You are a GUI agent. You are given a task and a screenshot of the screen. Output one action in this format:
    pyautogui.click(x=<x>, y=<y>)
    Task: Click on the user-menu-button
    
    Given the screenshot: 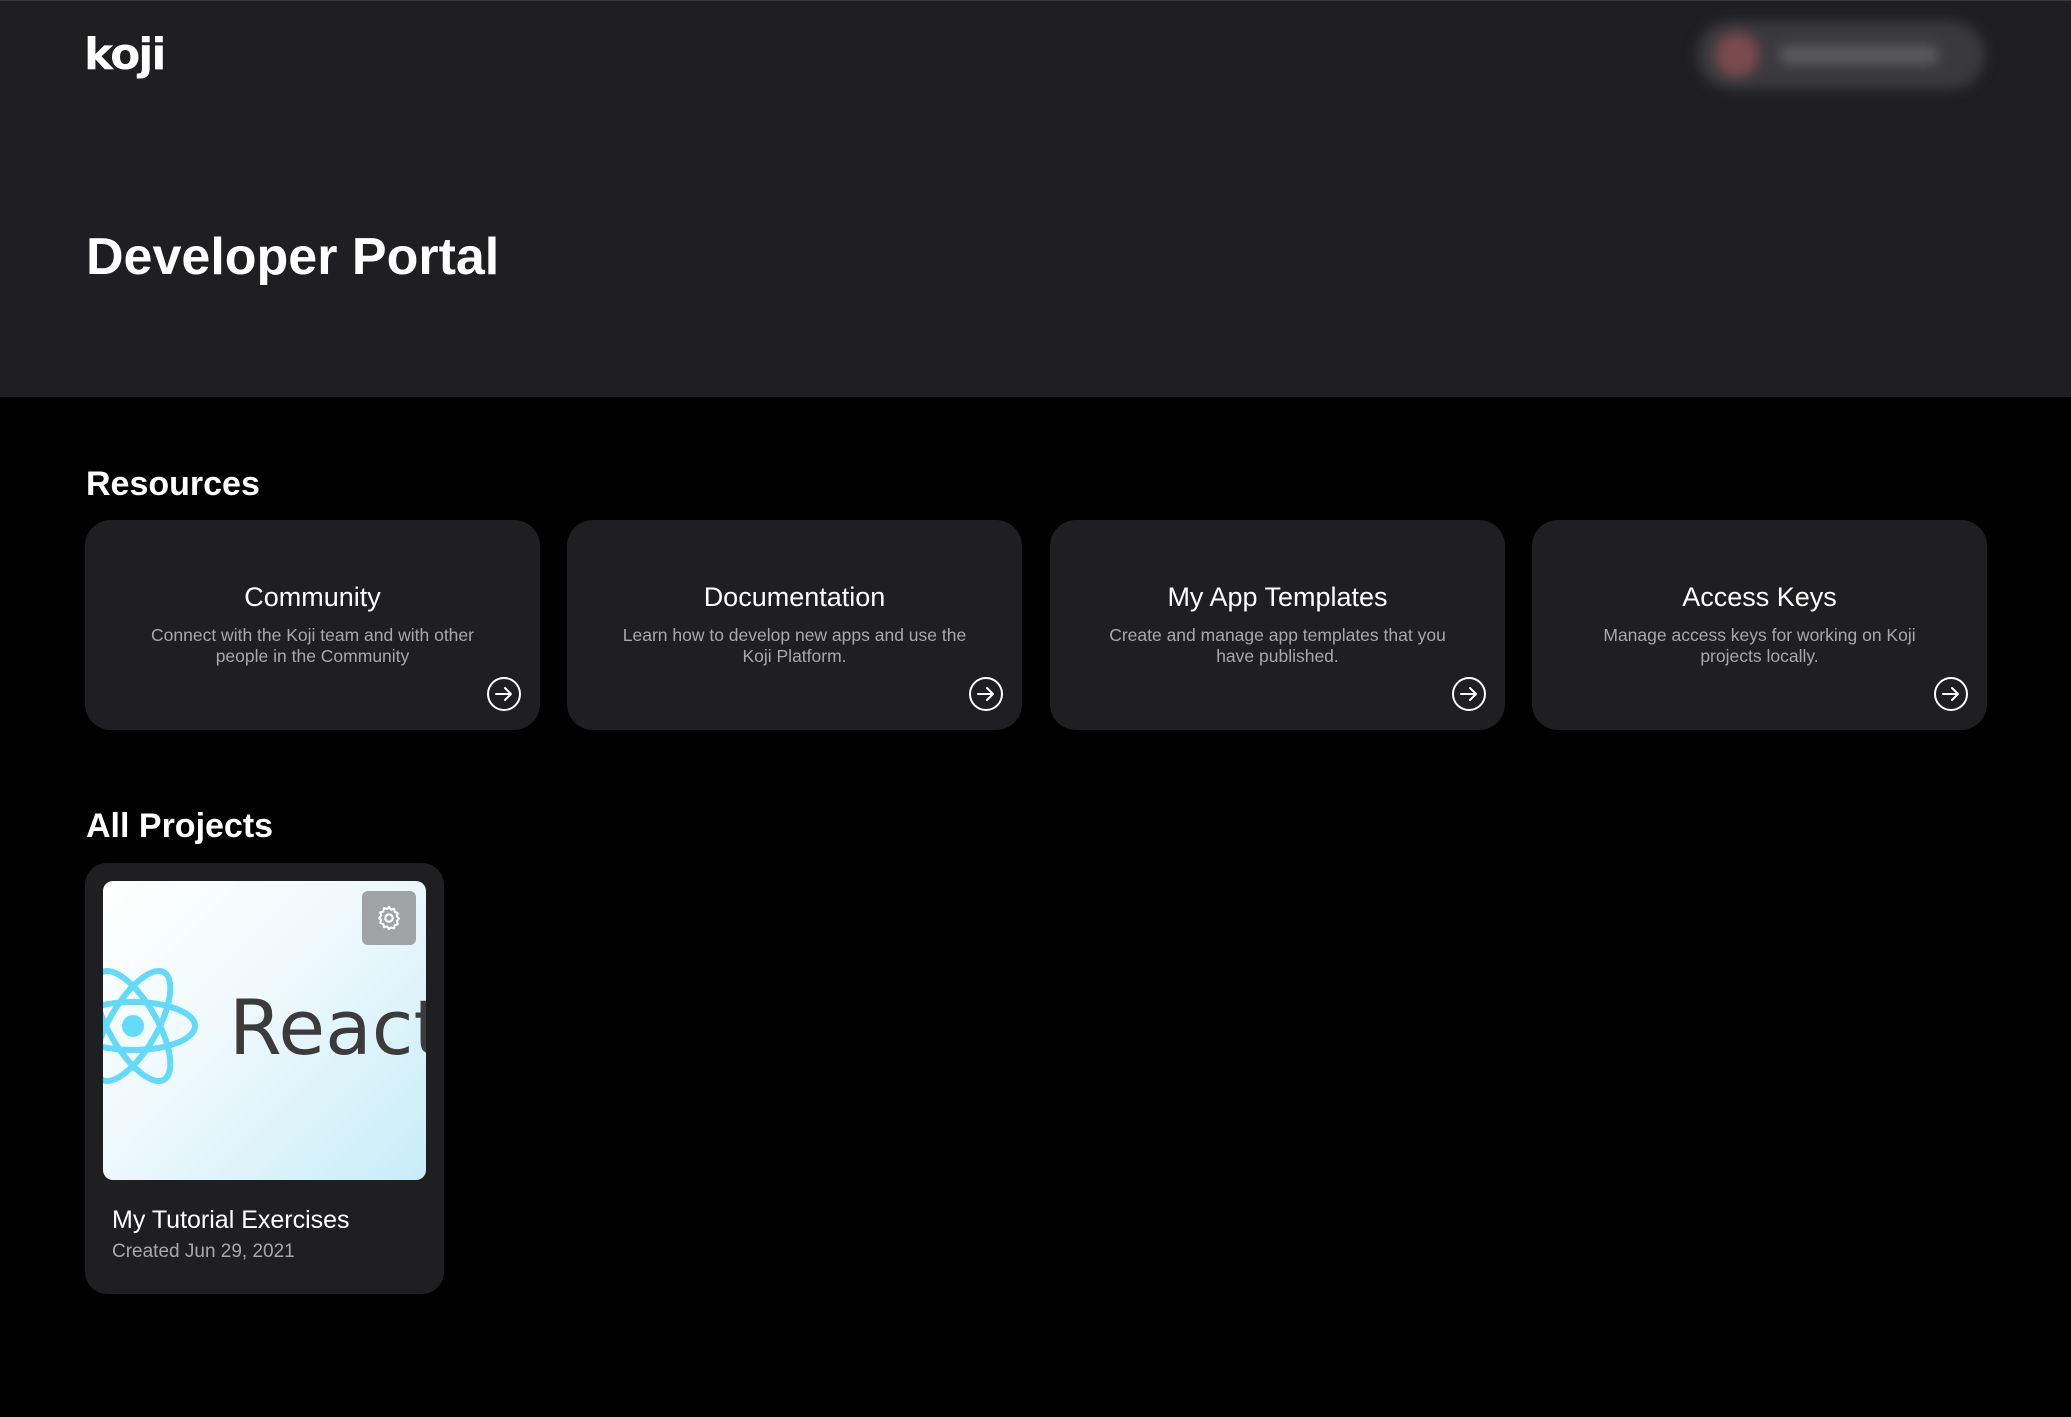 What is the action you would take?
    pyautogui.click(x=1841, y=55)
    